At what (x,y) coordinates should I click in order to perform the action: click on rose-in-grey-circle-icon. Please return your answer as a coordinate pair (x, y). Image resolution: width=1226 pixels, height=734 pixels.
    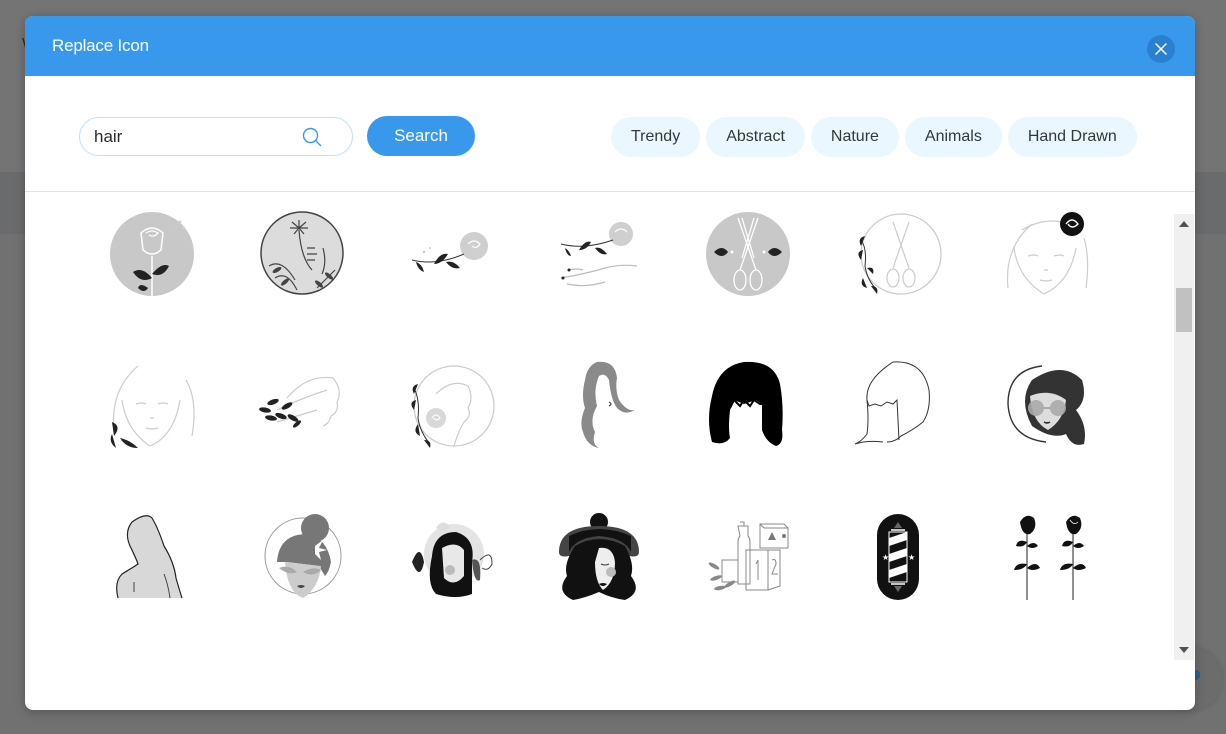
    Looking at the image, I should click on (151, 254).